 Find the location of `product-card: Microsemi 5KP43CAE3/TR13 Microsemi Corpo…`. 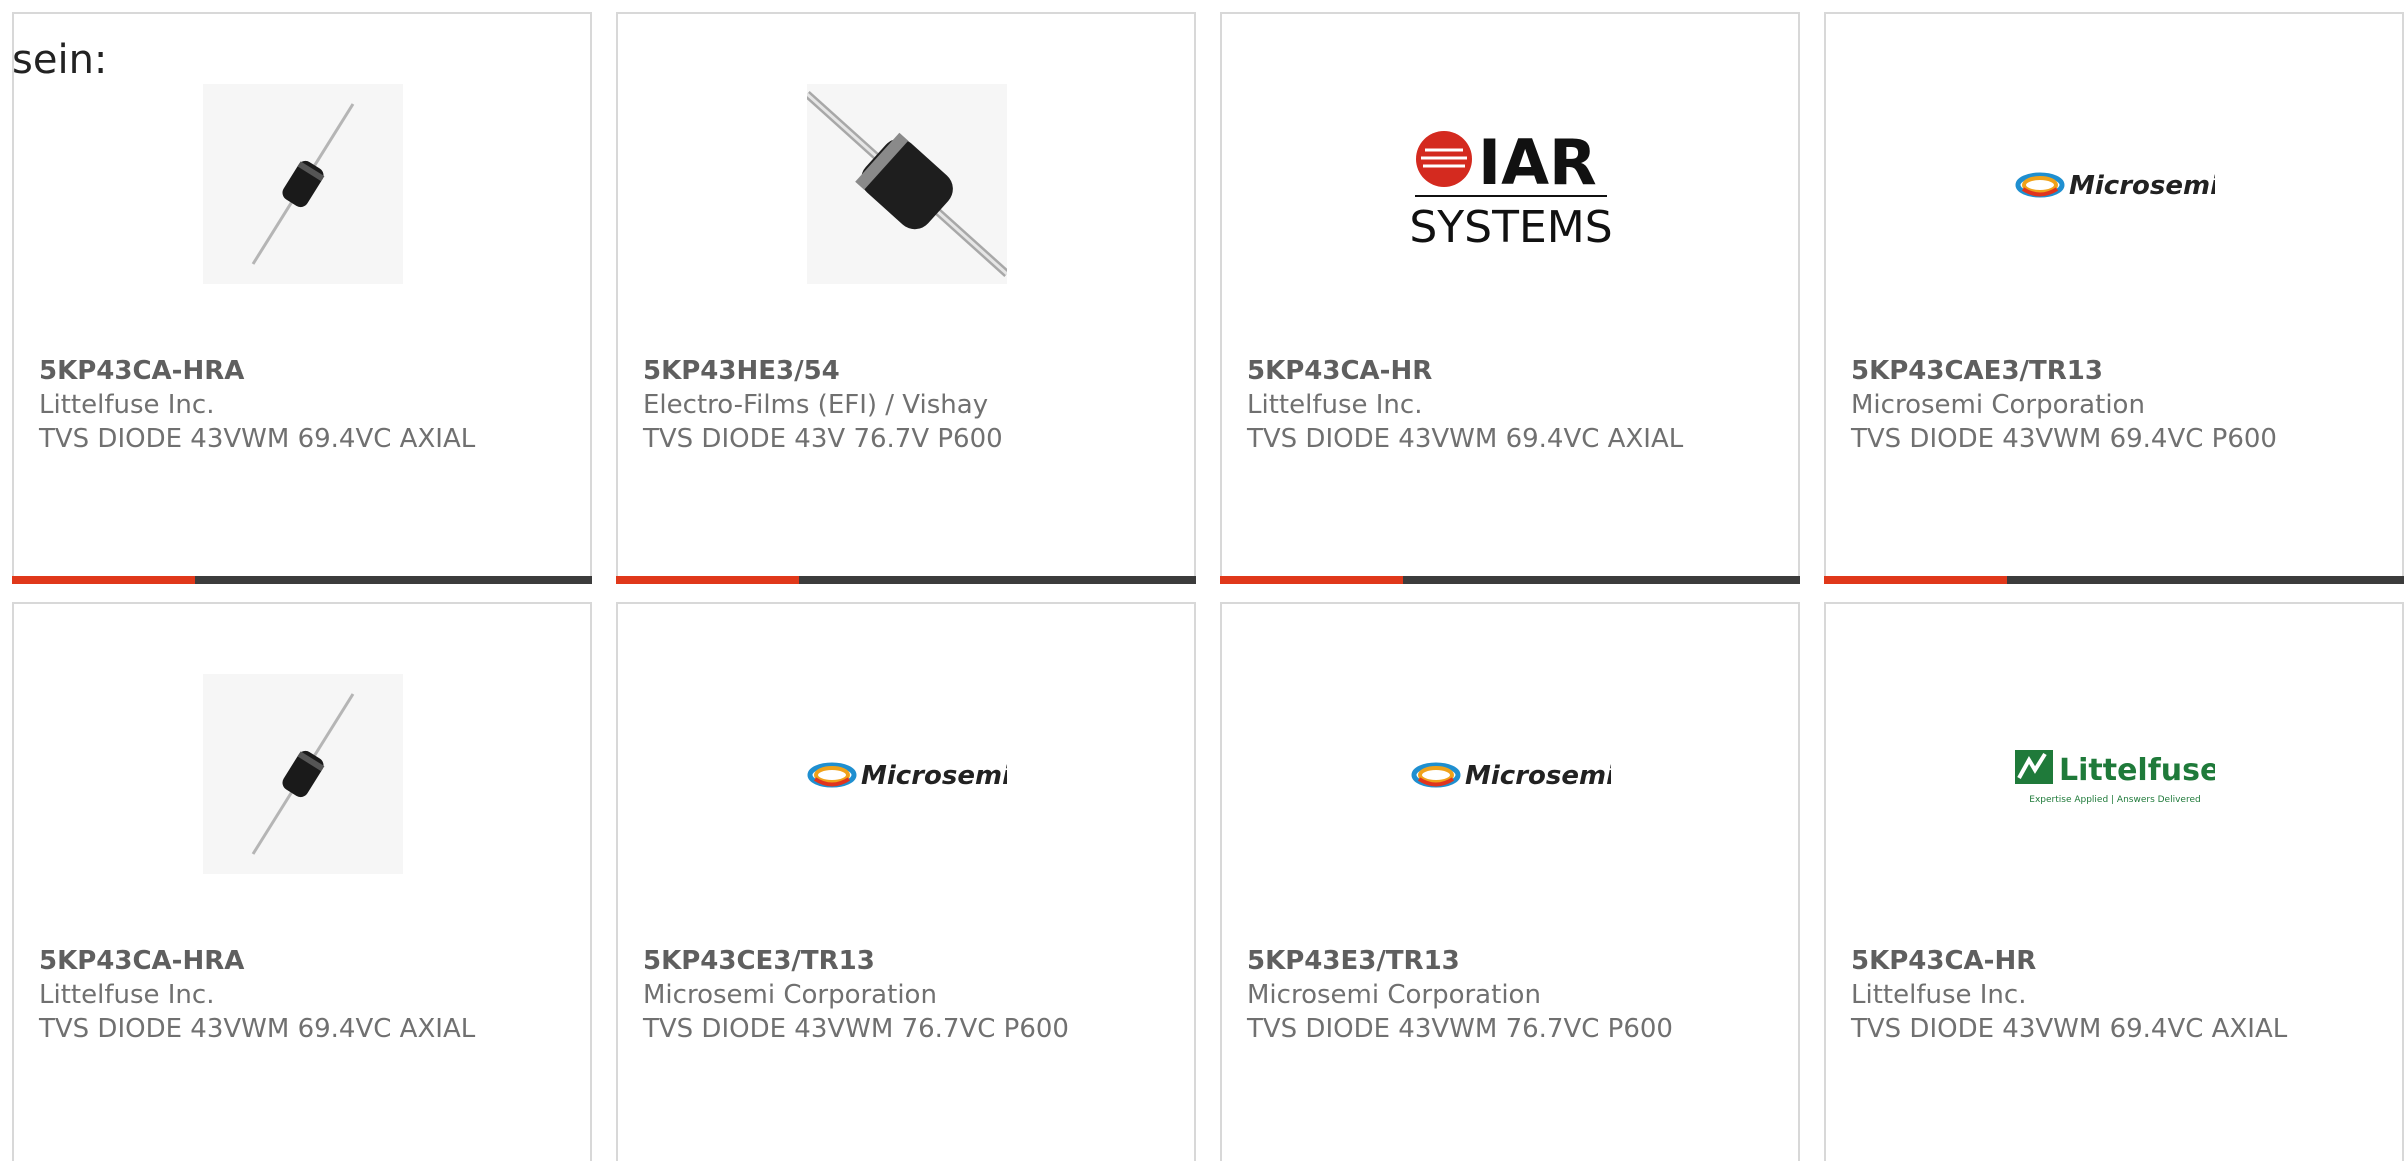

product-card: Microsemi 5KP43CAE3/TR13 Microsemi Corpo… is located at coordinates (2114, 298).